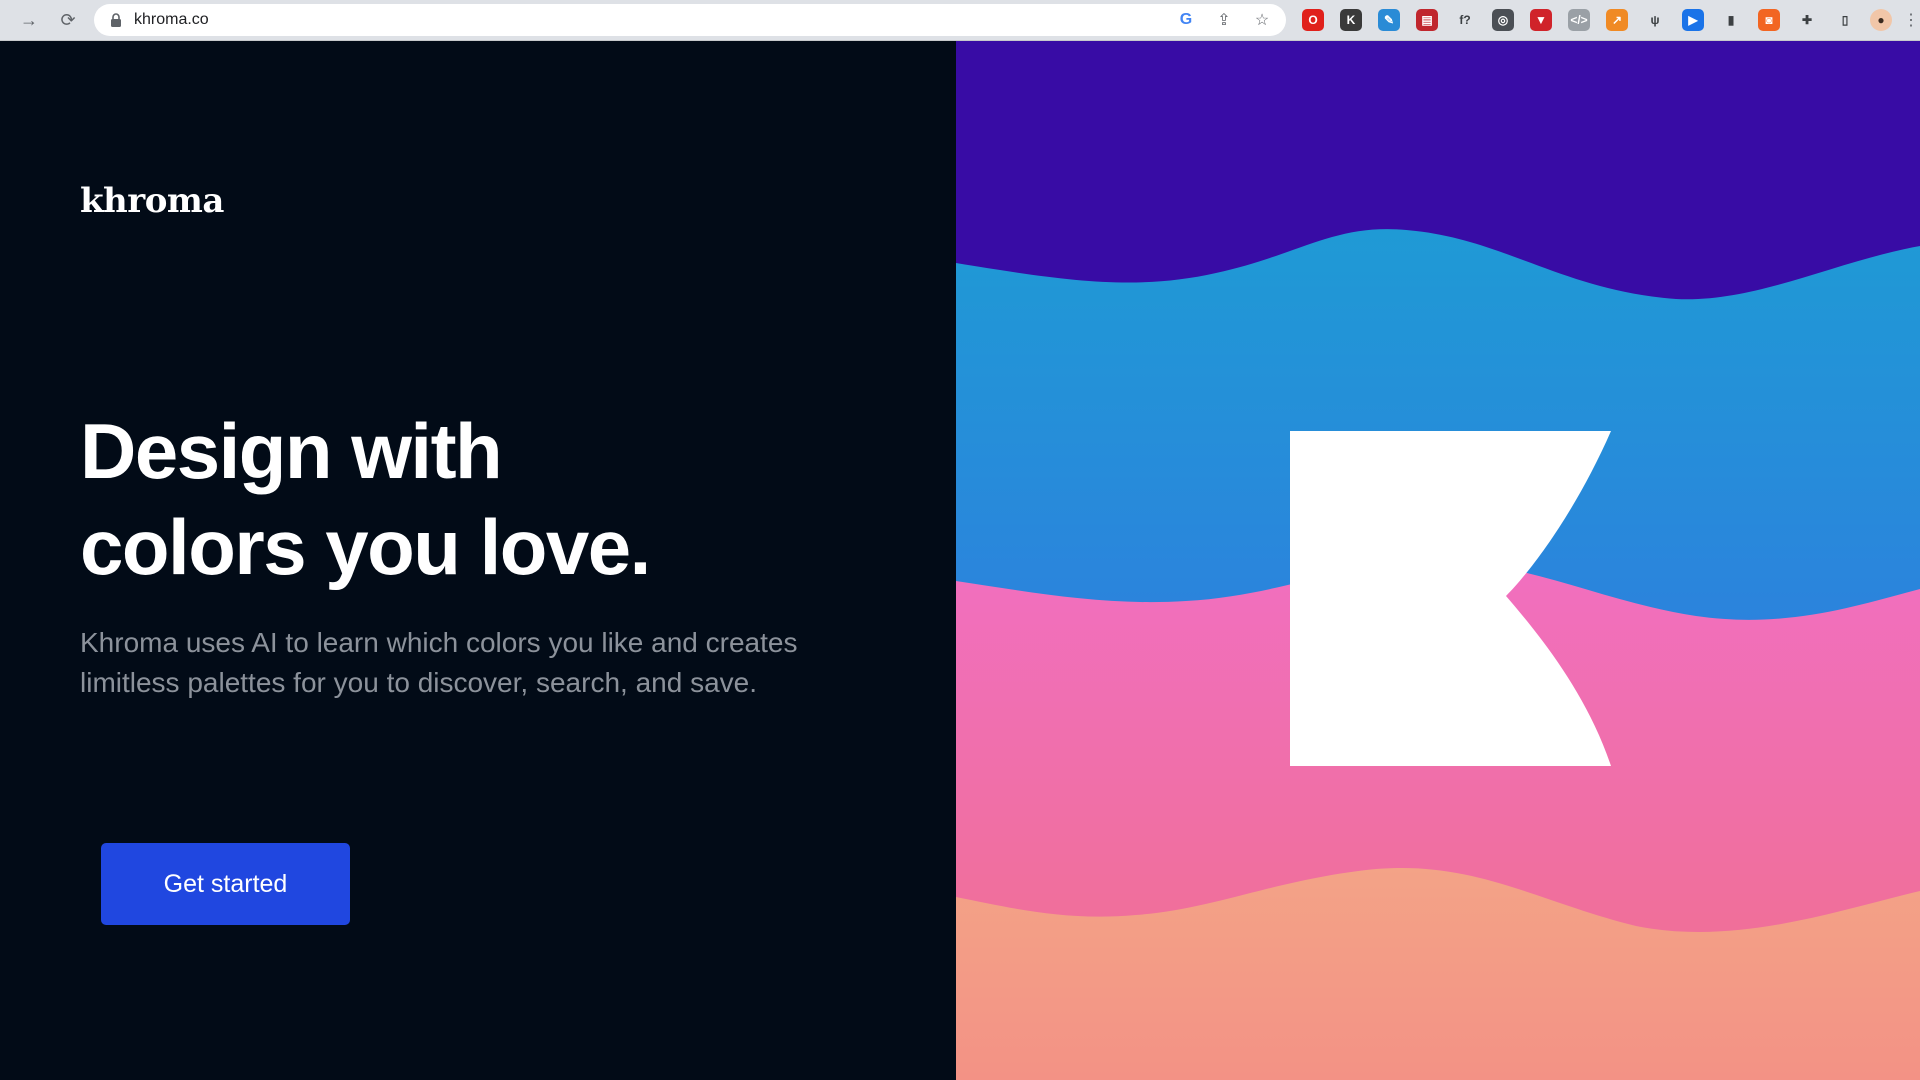 The height and width of the screenshot is (1080, 1920). What do you see at coordinates (1427, 20) in the screenshot?
I see `chart-extension-icon: ▤` at bounding box center [1427, 20].